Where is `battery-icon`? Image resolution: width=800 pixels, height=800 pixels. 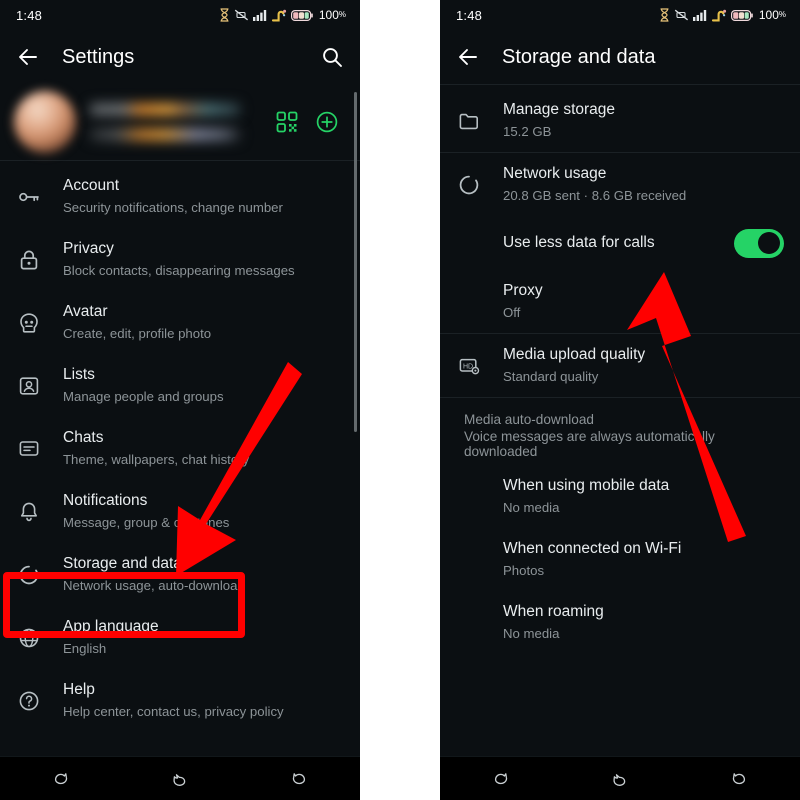
battery-icon is located at coordinates (301, 15).